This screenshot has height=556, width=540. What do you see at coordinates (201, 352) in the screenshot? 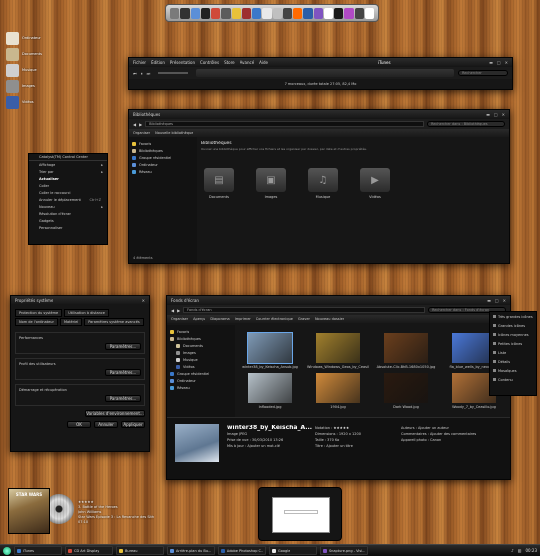
I see `nav-item: Images` at bounding box center [201, 352].